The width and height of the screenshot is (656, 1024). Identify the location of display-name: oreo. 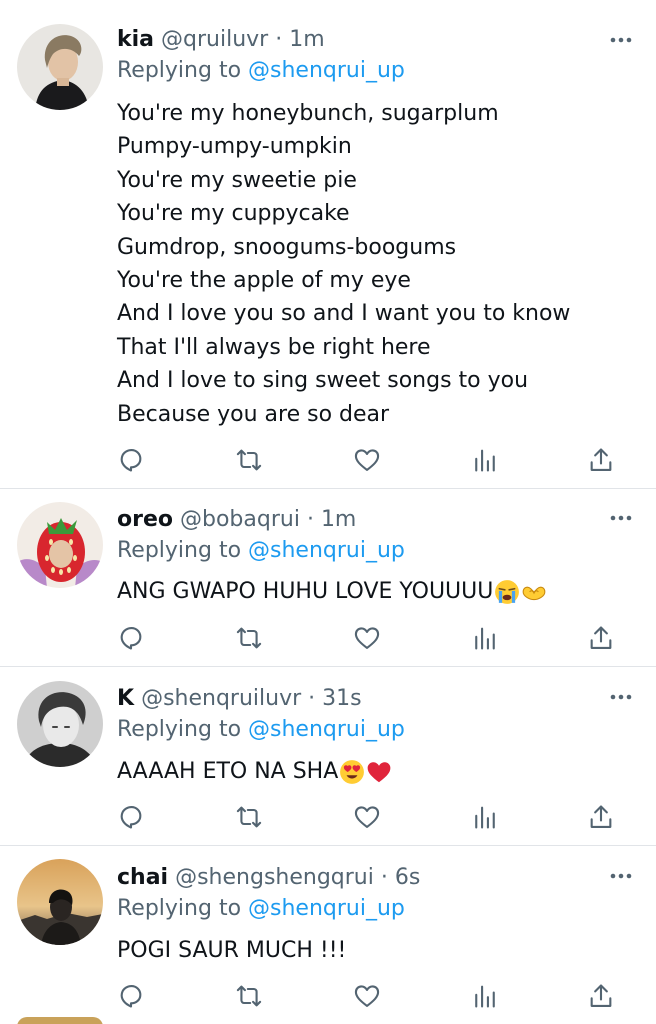
(145, 519).